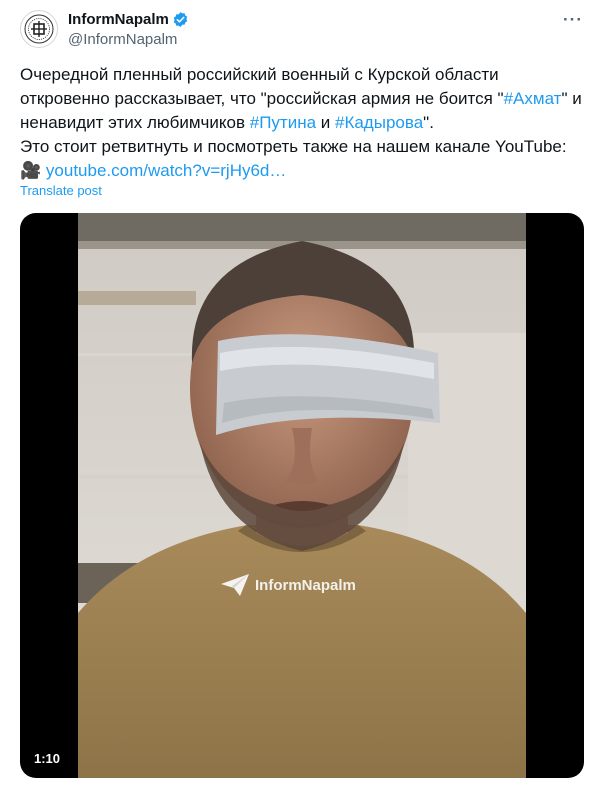  I want to click on tweet-text-segment: ненавидит этих любимчиков, so click(135, 122).